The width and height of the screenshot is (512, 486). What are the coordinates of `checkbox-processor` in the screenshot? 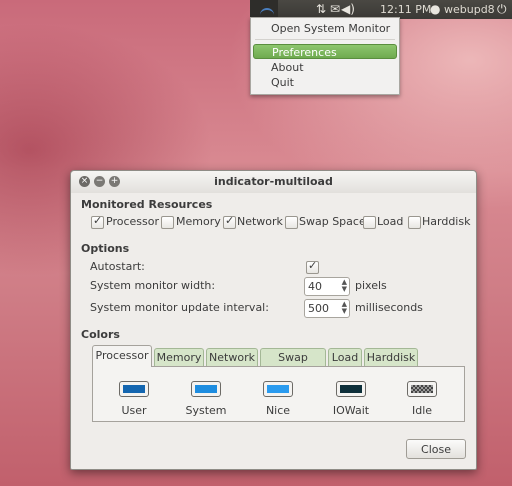 It's located at (97, 221).